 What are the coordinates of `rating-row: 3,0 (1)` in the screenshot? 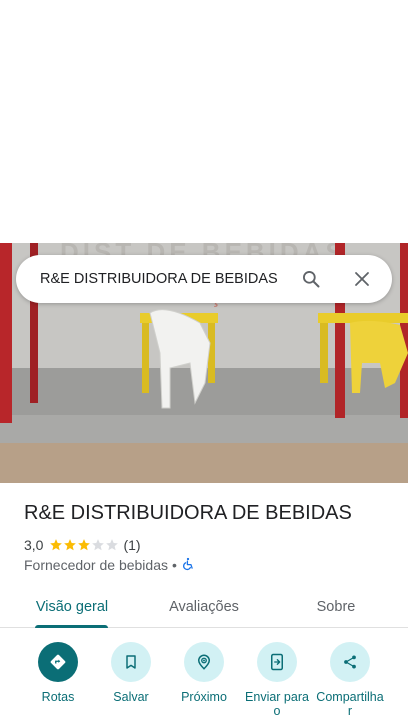 It's located at (82, 545).